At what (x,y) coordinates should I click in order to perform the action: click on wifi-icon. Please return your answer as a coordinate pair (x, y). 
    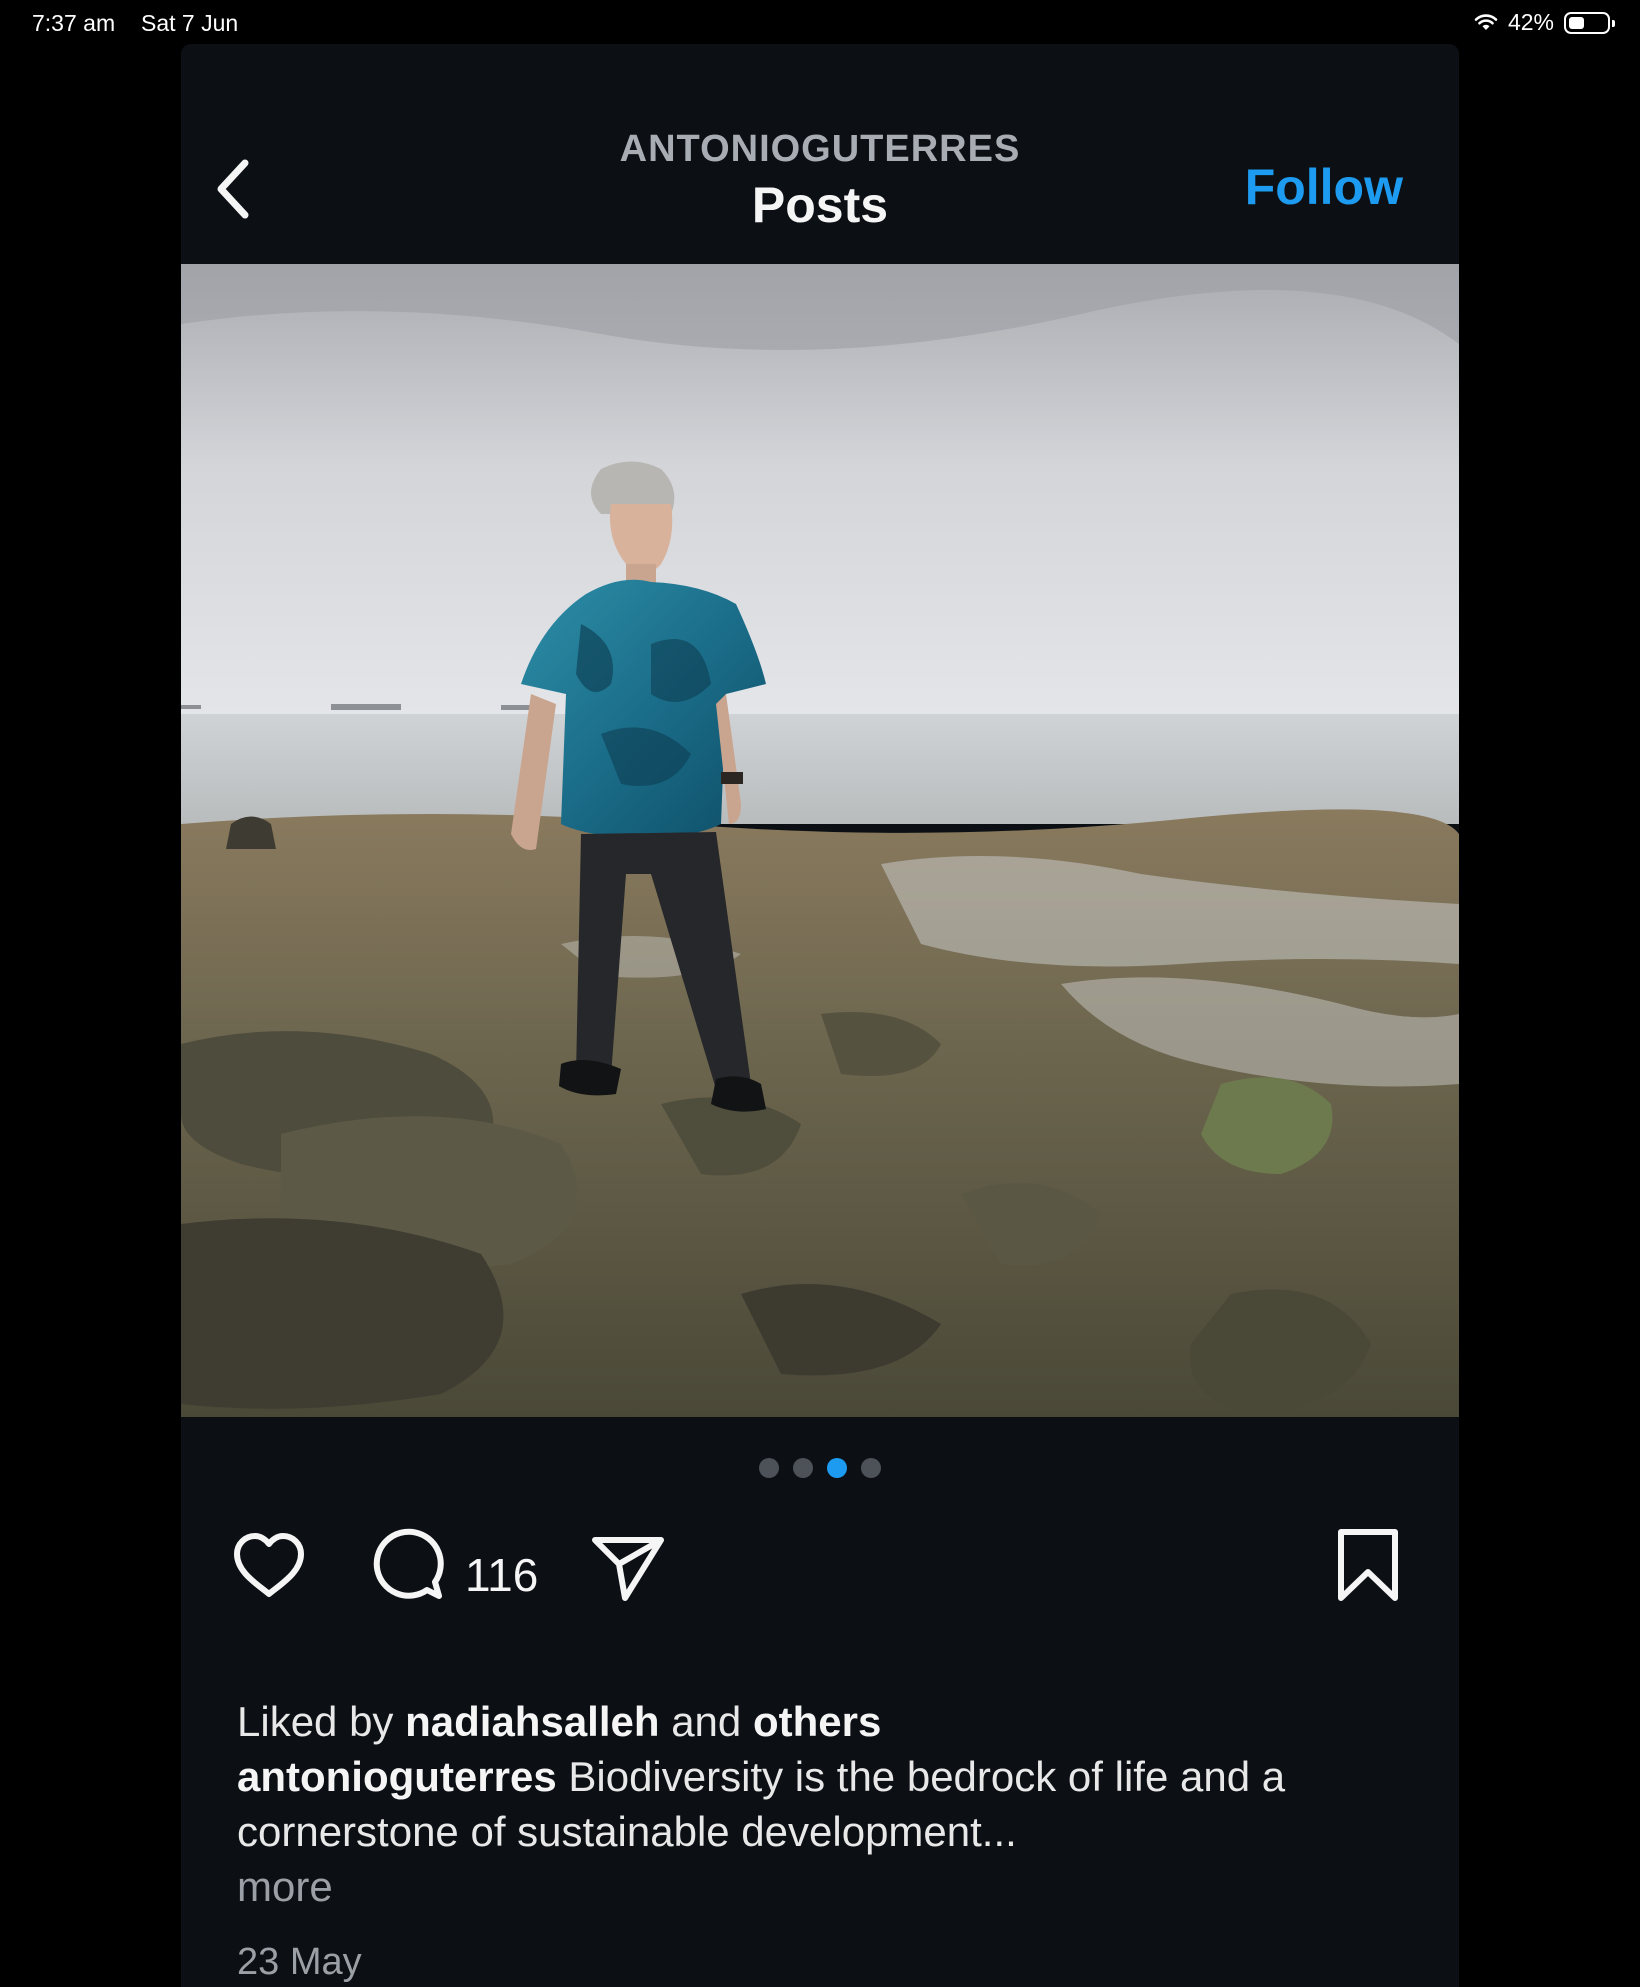
    Looking at the image, I should click on (1486, 22).